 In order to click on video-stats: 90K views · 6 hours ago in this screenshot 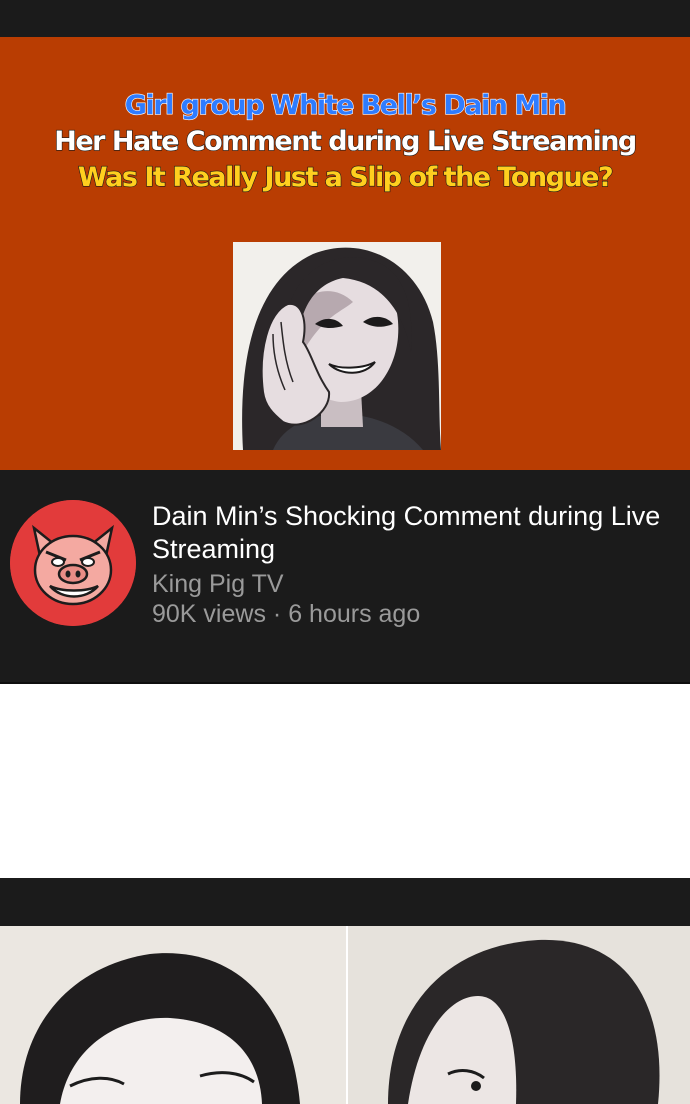, I will do `click(286, 614)`.